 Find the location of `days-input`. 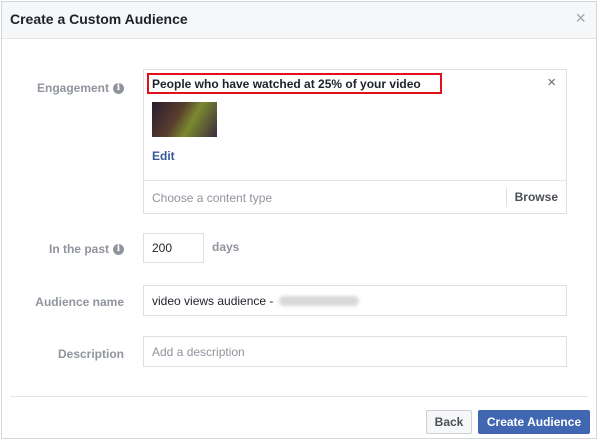

days-input is located at coordinates (173, 248).